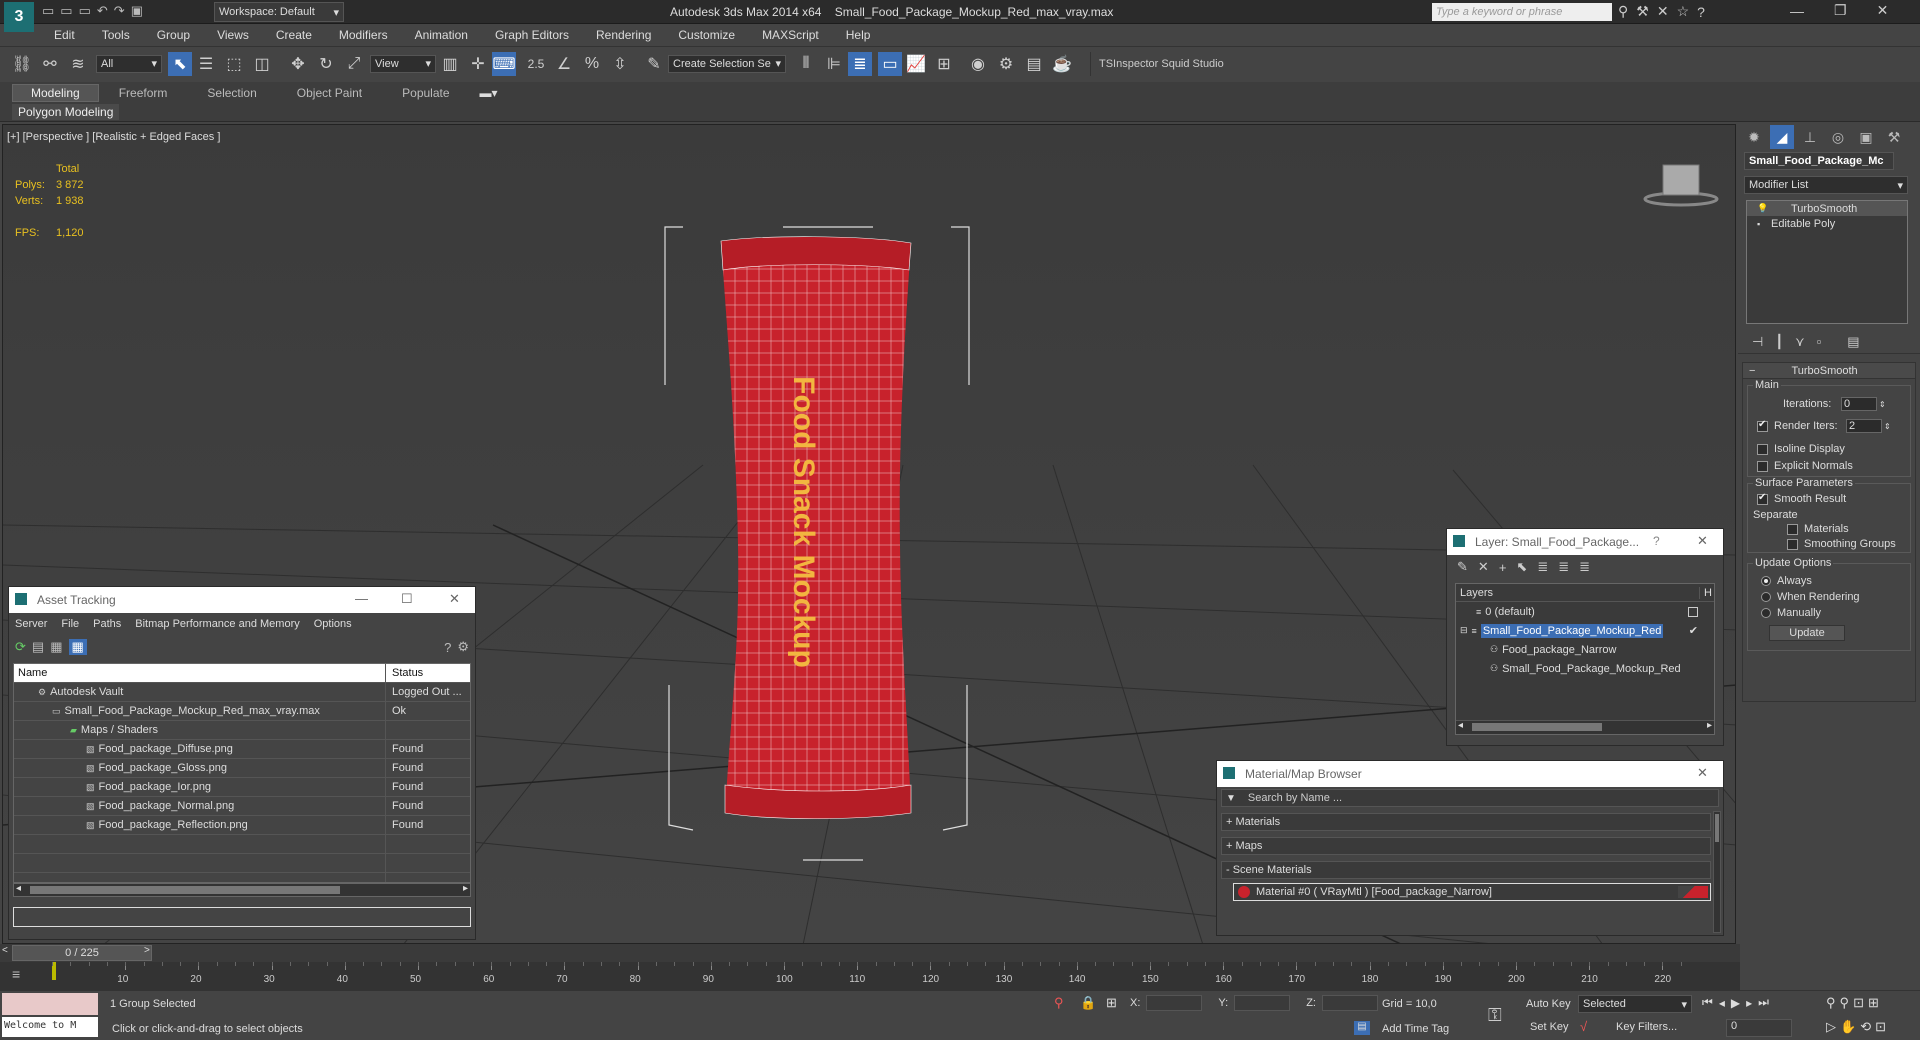 The image size is (1920, 1040). Describe the element at coordinates (407, 599) in the screenshot. I see `asset-maximize-icon: ☐` at that location.